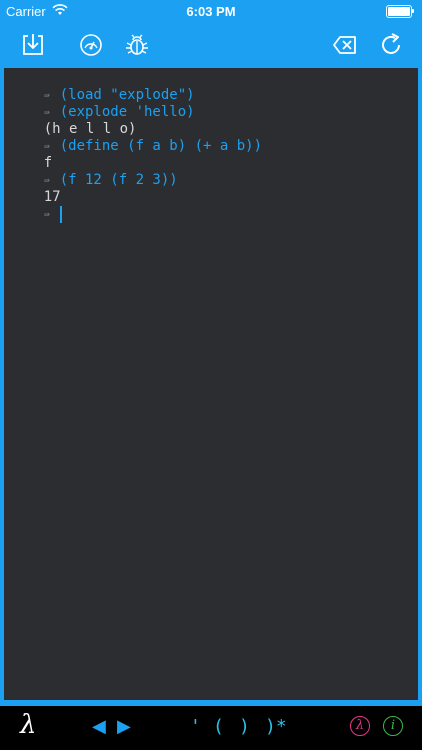 The height and width of the screenshot is (750, 422). What do you see at coordinates (46, 214) in the screenshot?
I see `prompt-icon: ⇛` at bounding box center [46, 214].